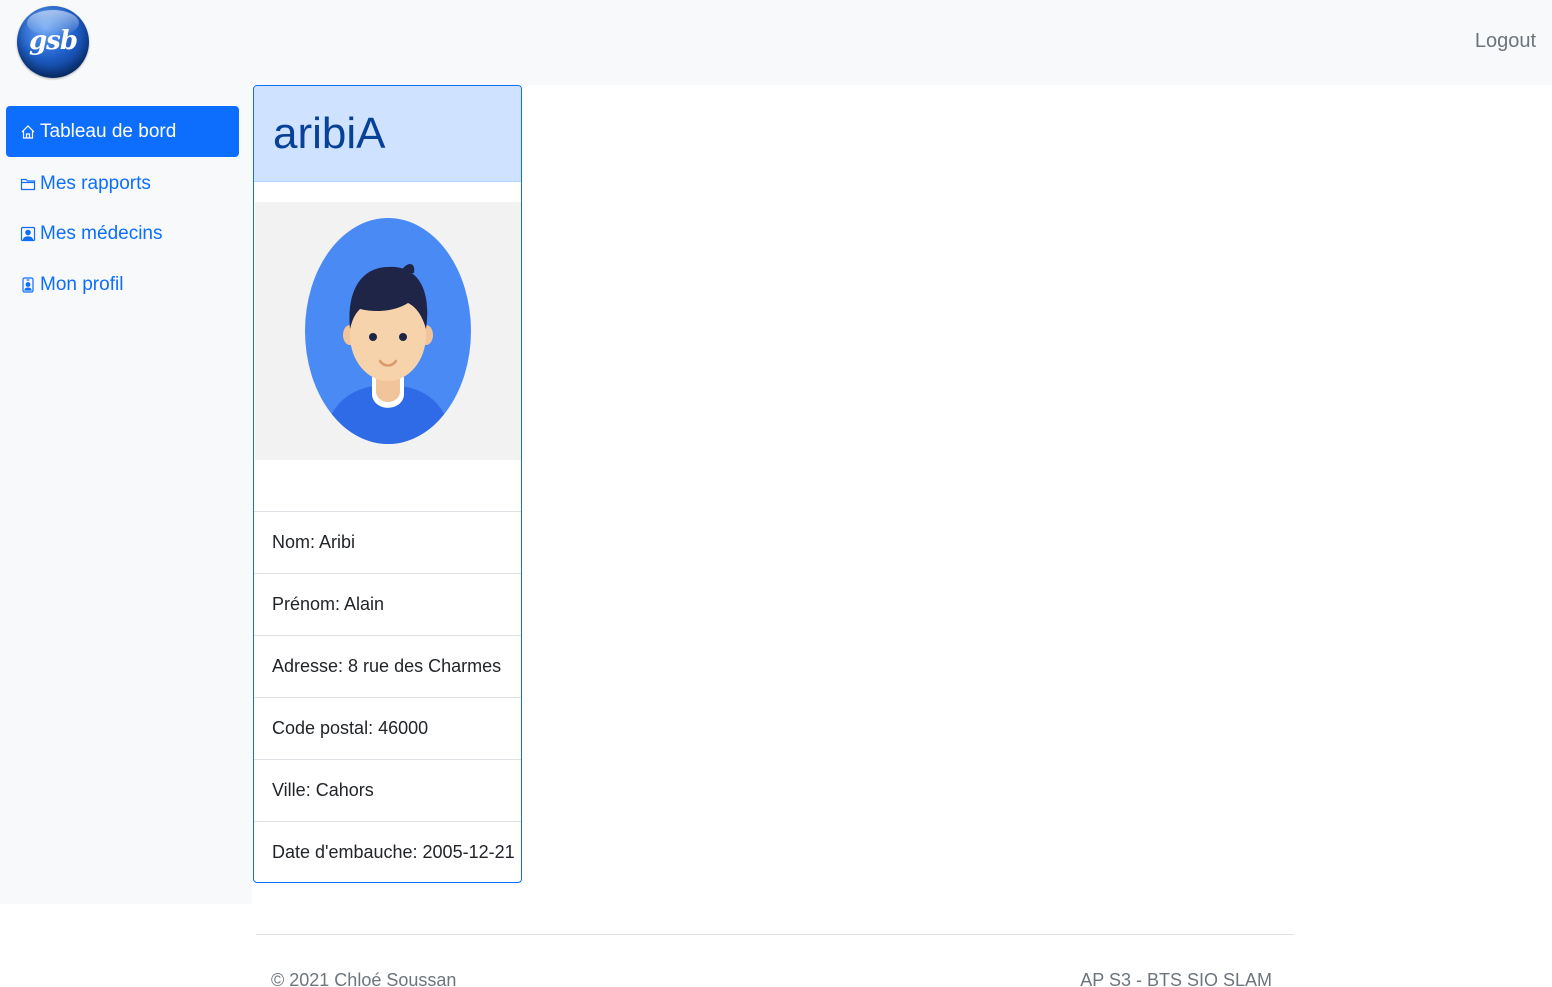 The height and width of the screenshot is (987, 1552). What do you see at coordinates (387, 134) in the screenshot?
I see `card-header: aribiA` at bounding box center [387, 134].